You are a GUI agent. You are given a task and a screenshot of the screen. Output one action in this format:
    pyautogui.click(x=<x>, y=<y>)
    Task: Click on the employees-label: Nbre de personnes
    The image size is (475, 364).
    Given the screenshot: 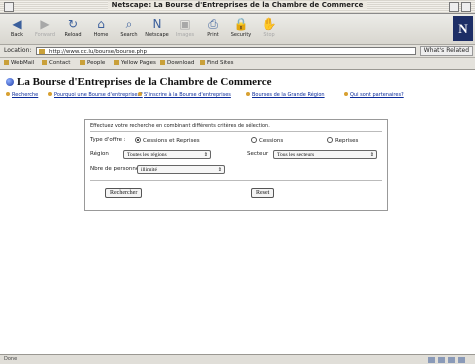 What is the action you would take?
    pyautogui.click(x=116, y=169)
    